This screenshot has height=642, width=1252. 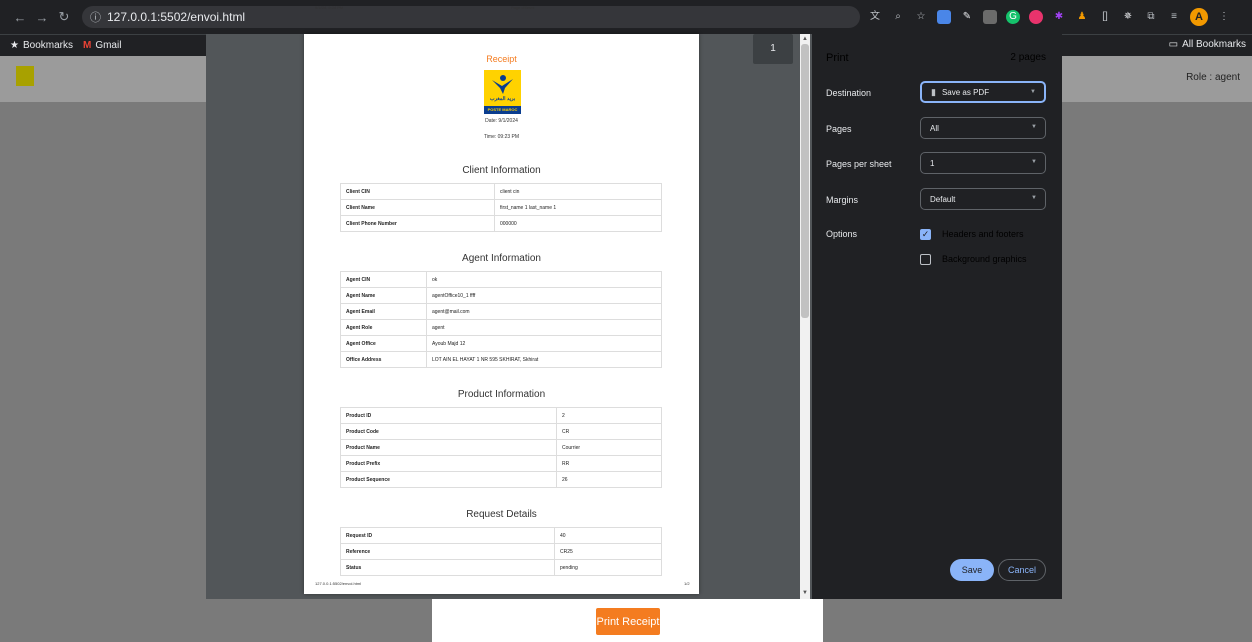 I want to click on bookmarks-button: ★ Bookmarks, so click(x=41, y=45).